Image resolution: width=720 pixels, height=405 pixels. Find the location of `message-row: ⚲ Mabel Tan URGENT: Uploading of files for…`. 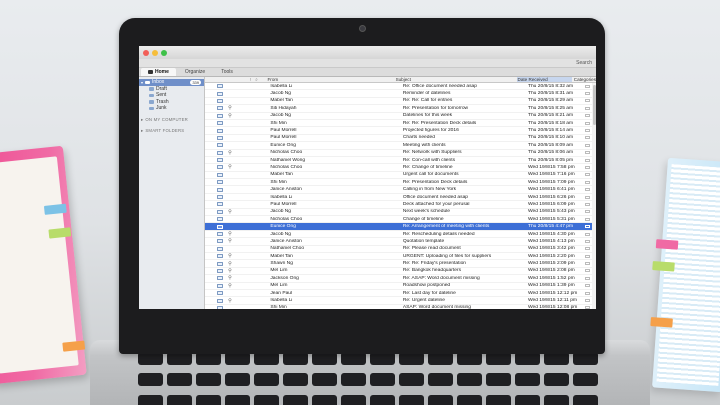

message-row: ⚲ Mabel Tan URGENT: Uploading of files for… is located at coordinates (400, 257).